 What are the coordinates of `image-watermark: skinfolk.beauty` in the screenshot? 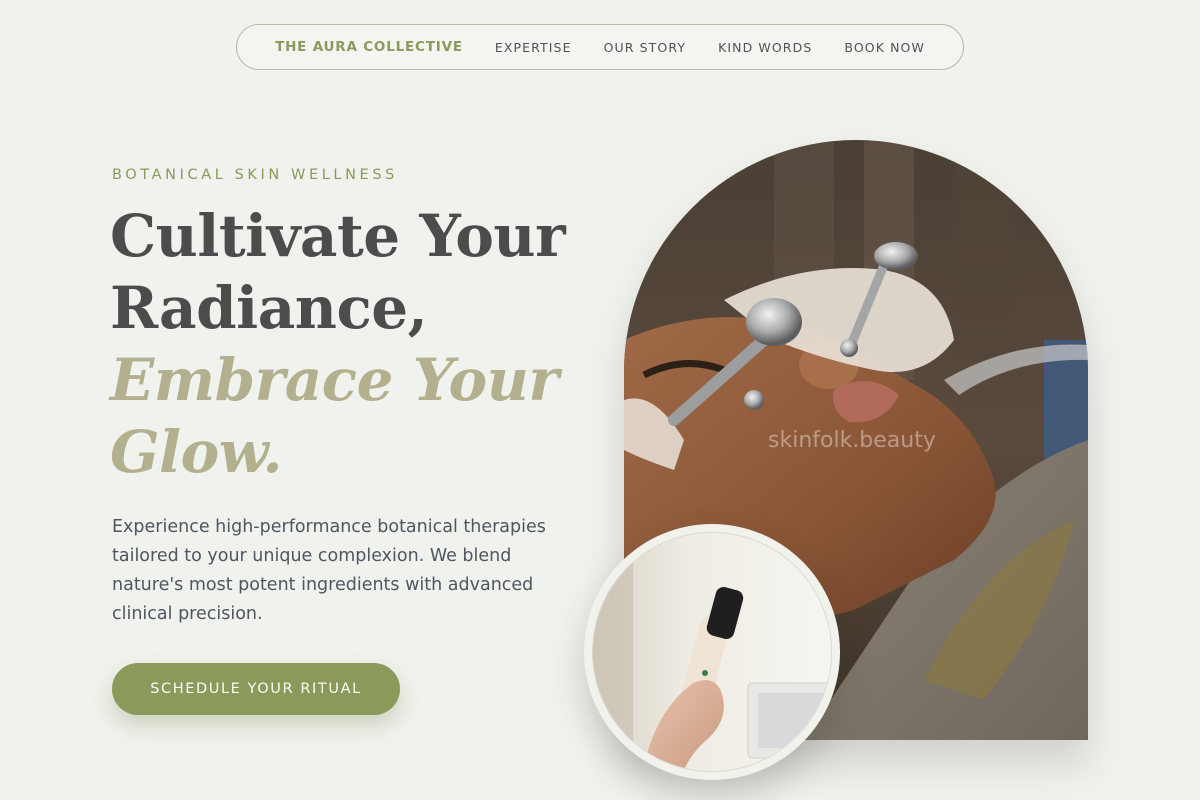 It's located at (852, 440).